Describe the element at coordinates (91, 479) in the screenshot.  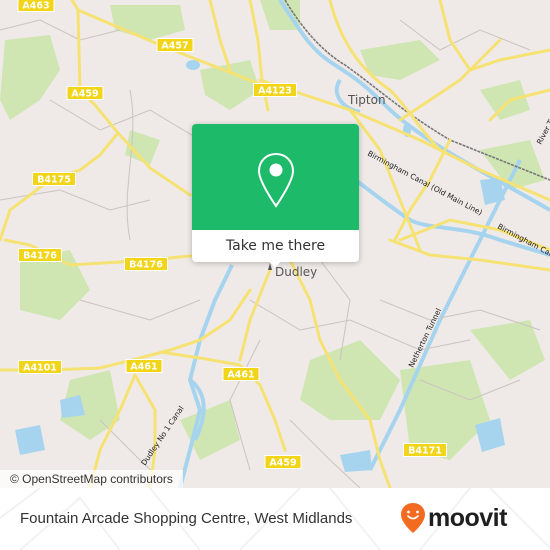
I see `map-attribution: © OpenStreetMap contributors` at that location.